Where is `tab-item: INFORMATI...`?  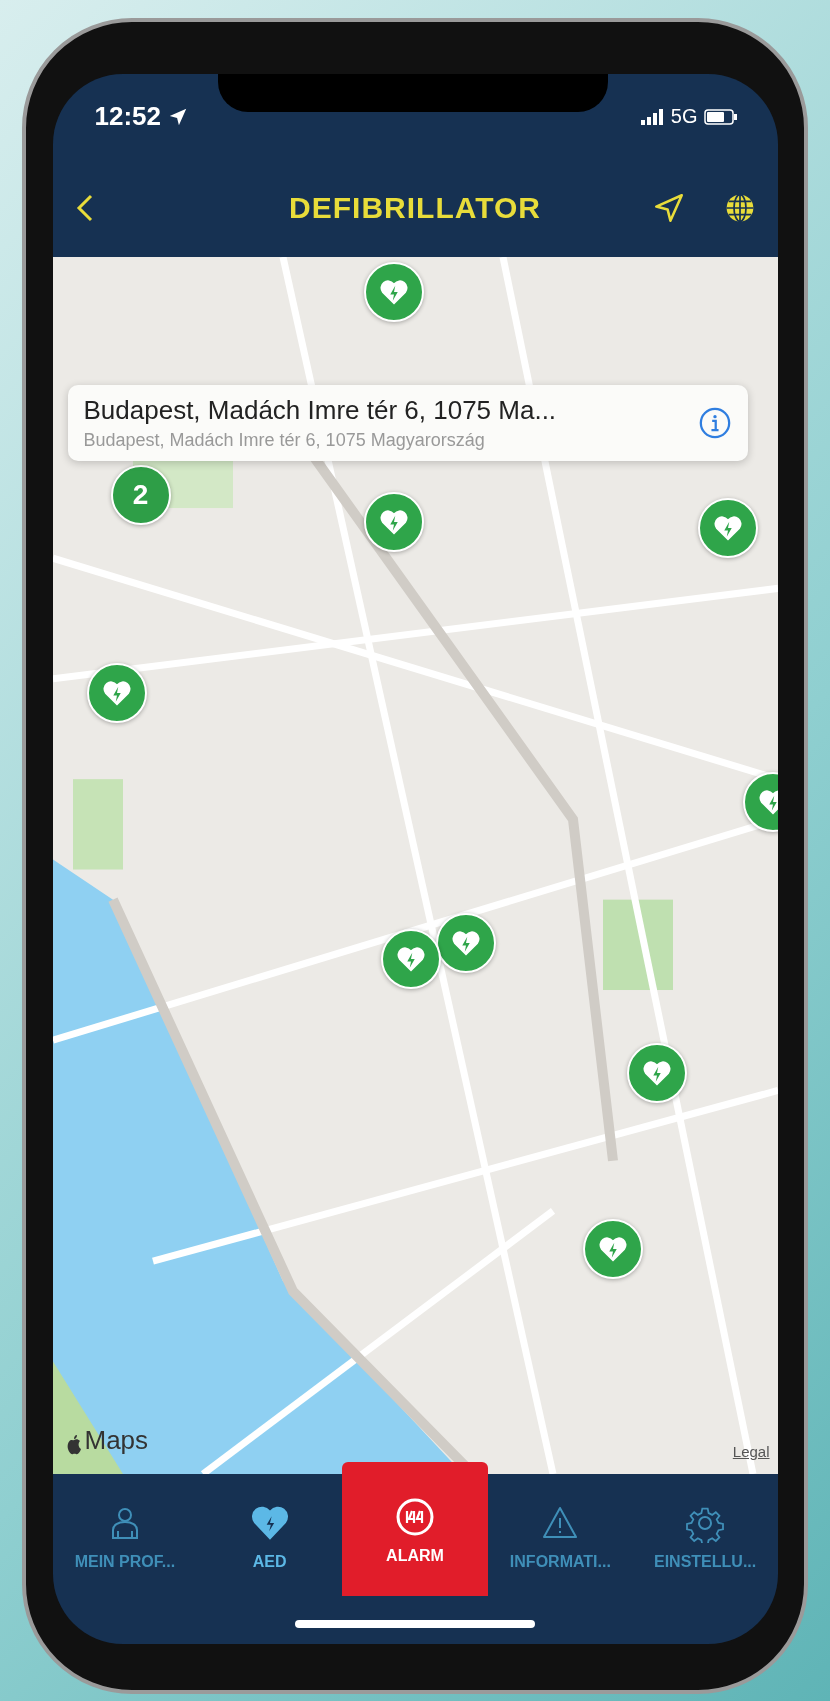 tab-item: INFORMATI... is located at coordinates (560, 1535).